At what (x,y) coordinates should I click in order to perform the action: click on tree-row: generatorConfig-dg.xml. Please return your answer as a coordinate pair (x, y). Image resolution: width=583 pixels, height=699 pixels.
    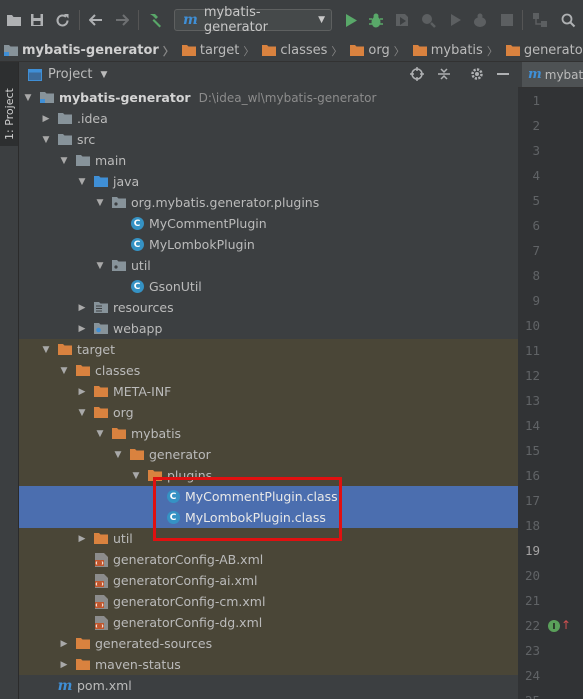
    Looking at the image, I should click on (268, 622).